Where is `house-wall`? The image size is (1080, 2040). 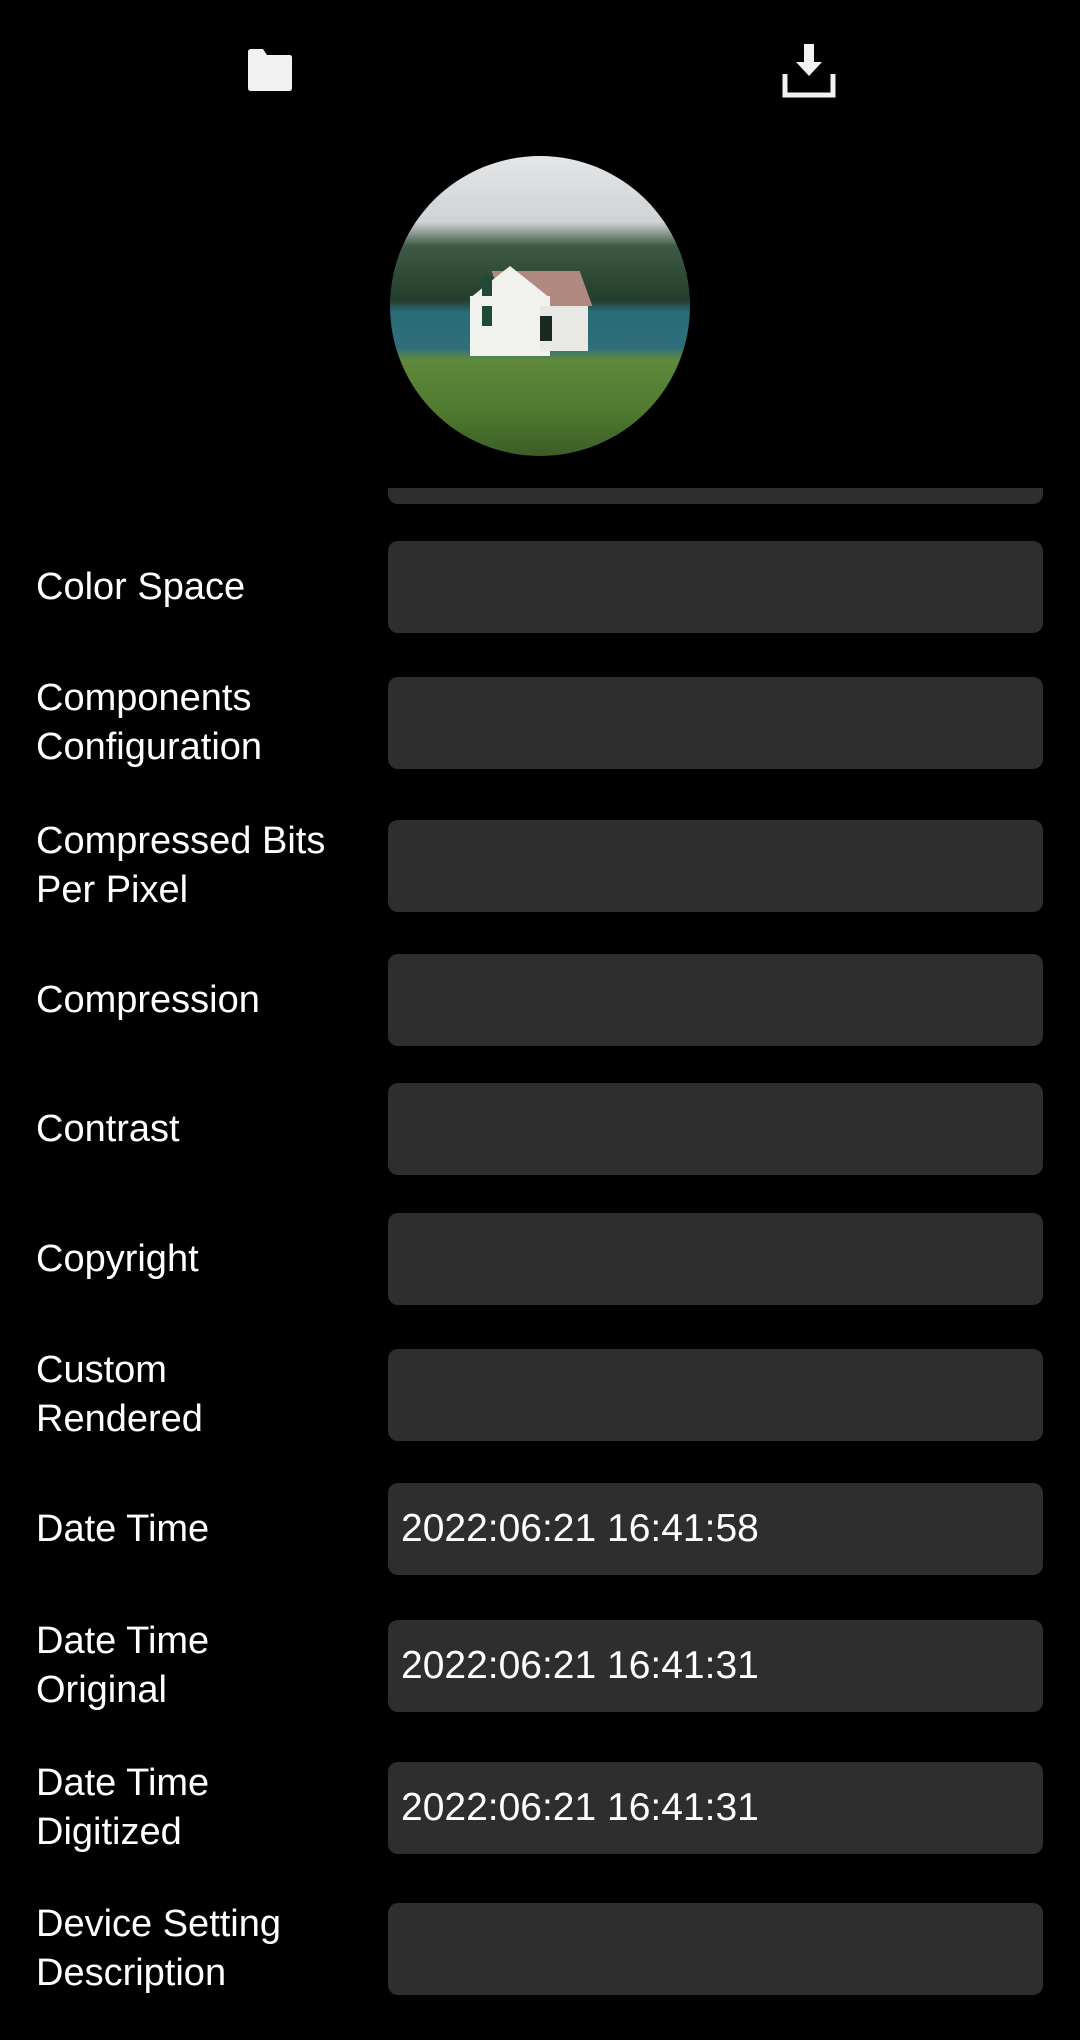
house-wall is located at coordinates (510, 326).